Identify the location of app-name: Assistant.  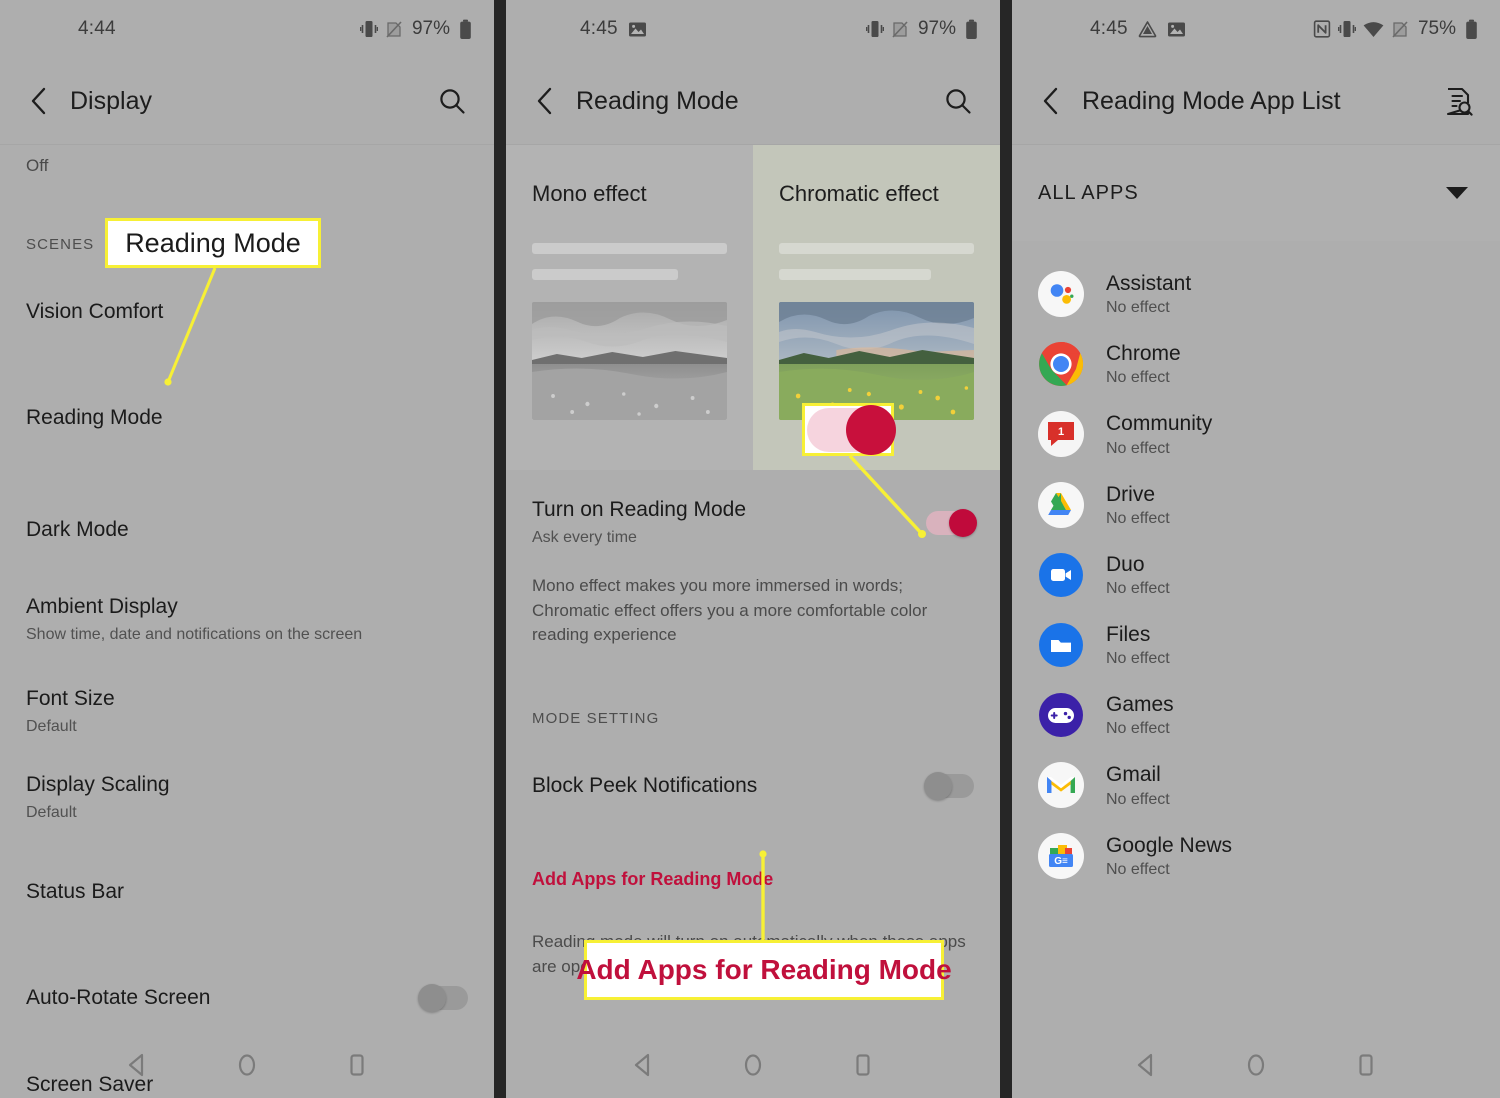
(1149, 283).